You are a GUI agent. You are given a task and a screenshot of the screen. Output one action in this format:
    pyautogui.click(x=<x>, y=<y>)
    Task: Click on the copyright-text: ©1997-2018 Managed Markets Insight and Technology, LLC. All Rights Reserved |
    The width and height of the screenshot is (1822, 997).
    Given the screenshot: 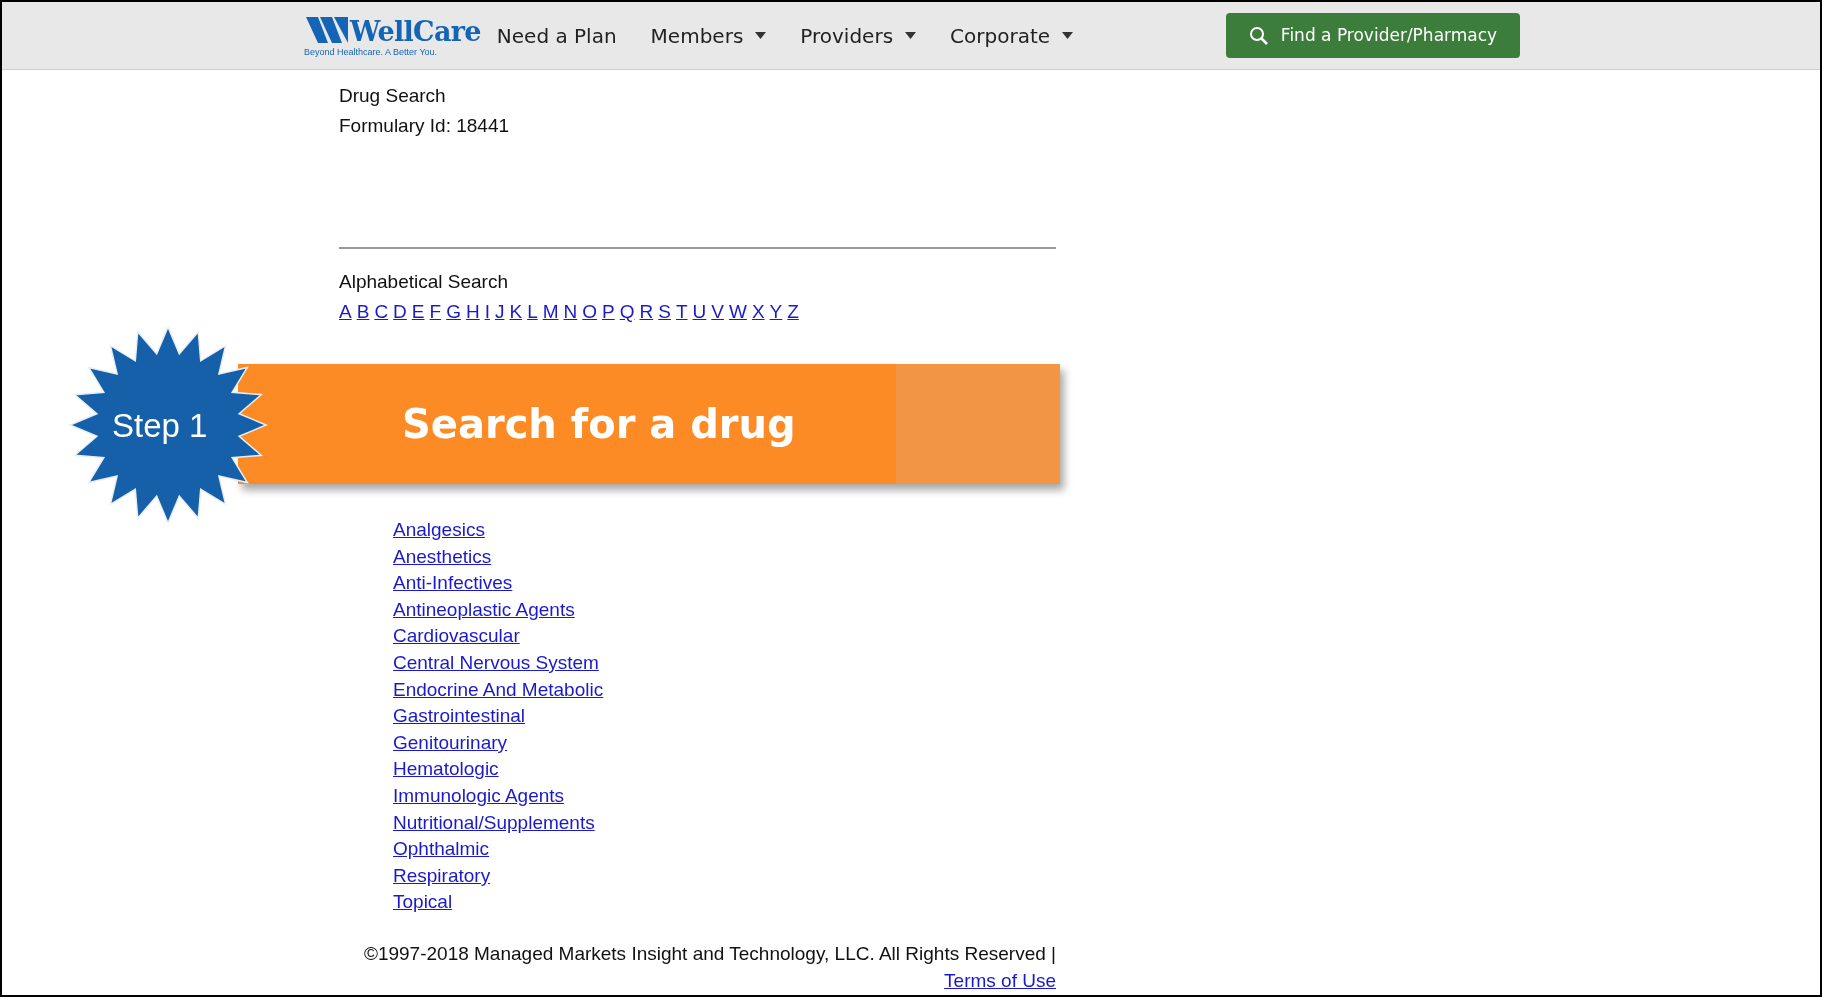 What is the action you would take?
    pyautogui.click(x=709, y=953)
    